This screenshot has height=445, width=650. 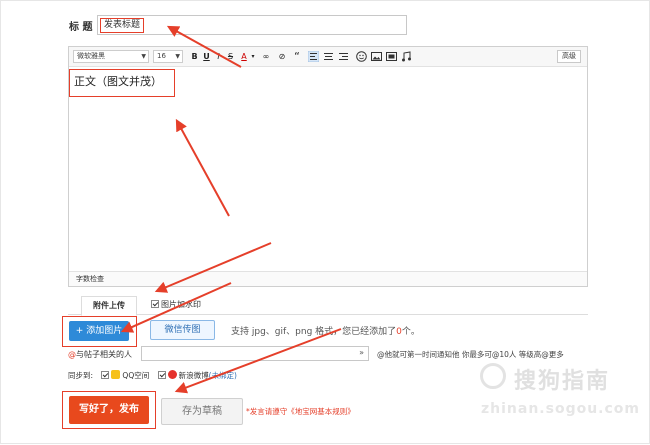 I want to click on sync-qq-label: QQ空间, so click(x=136, y=375).